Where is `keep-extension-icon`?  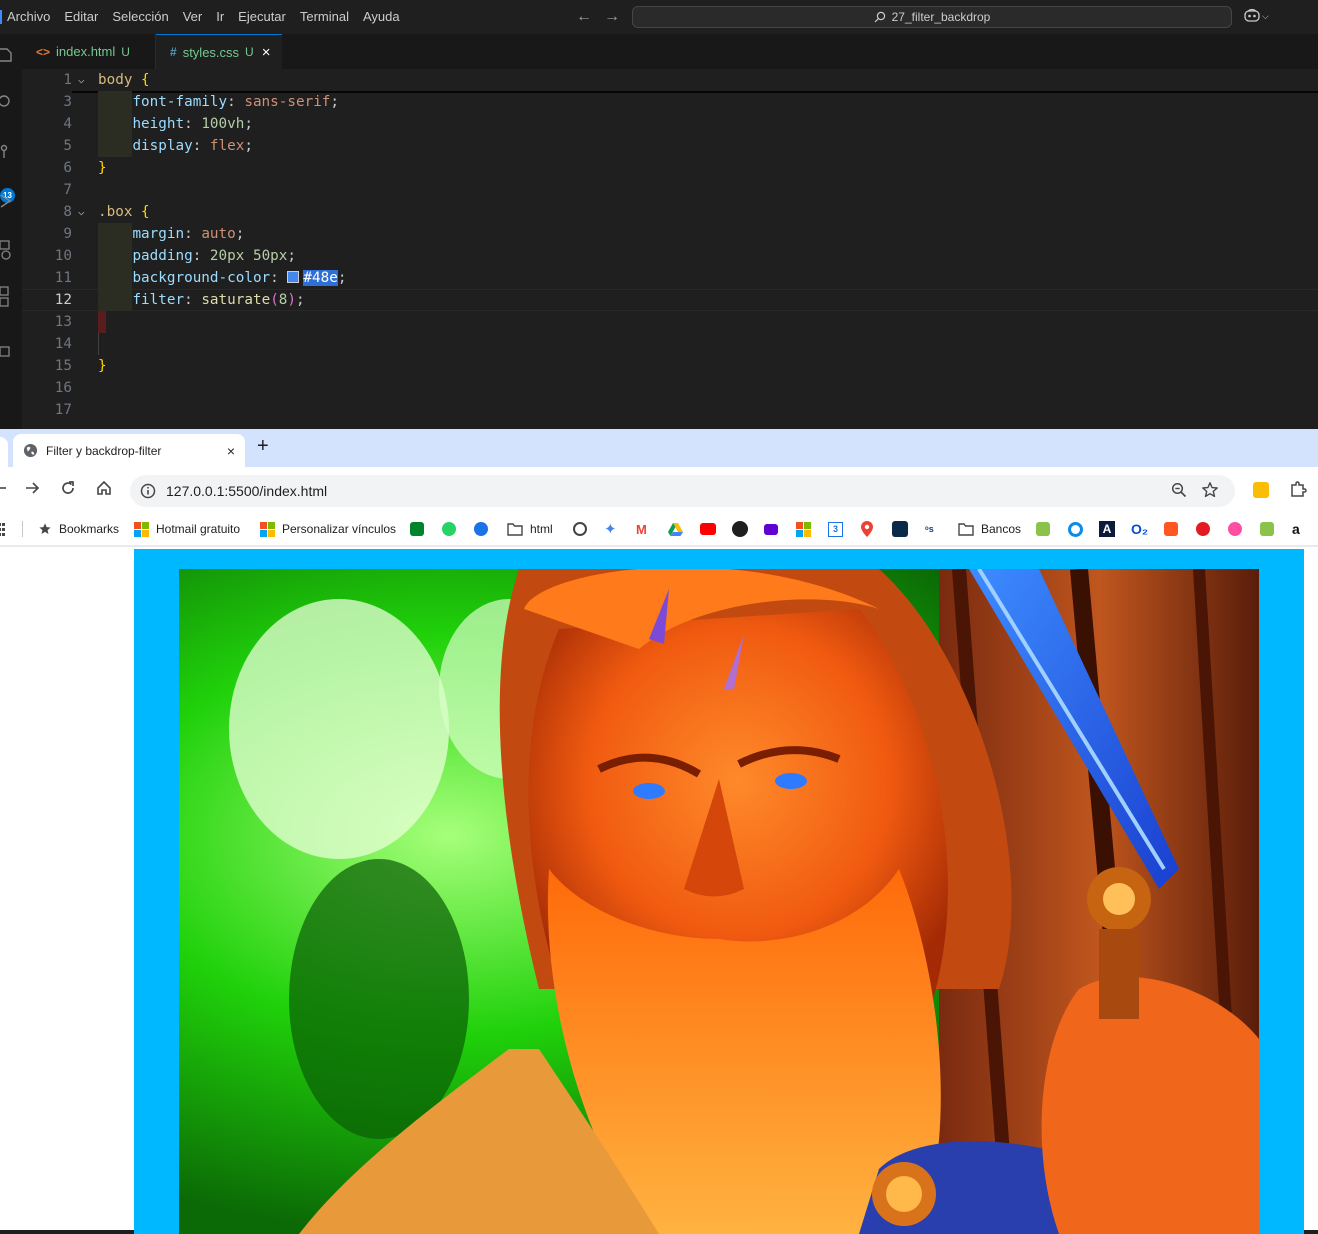
keep-extension-icon is located at coordinates (1261, 490).